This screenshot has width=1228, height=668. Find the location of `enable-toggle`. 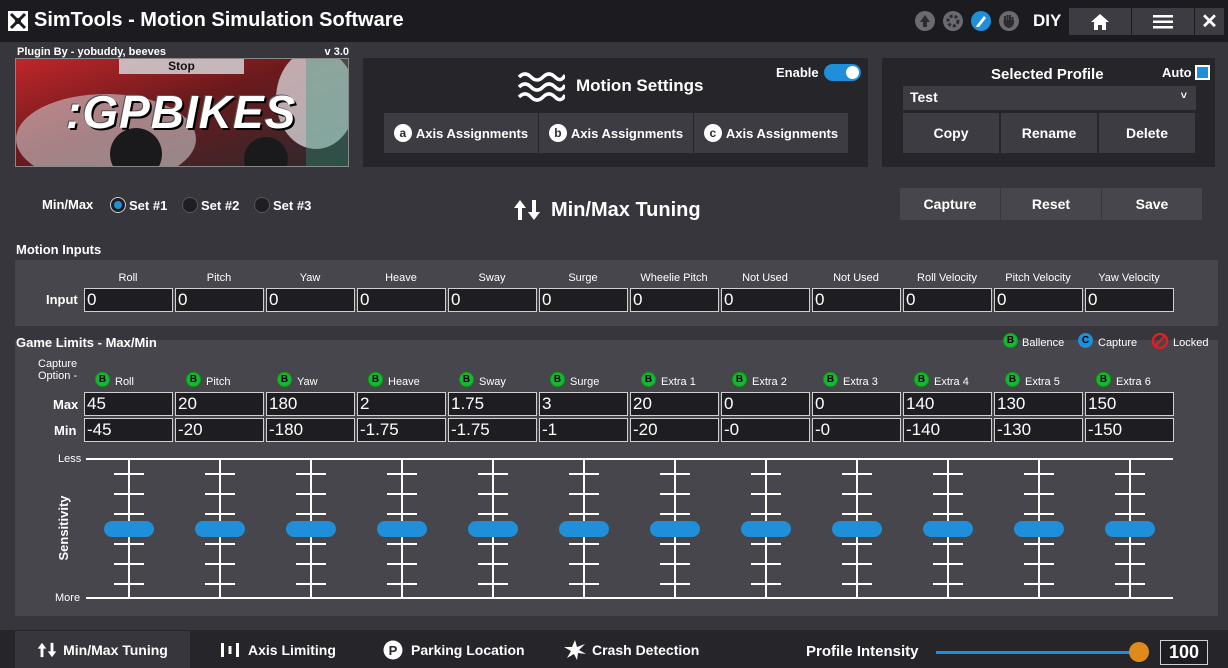

enable-toggle is located at coordinates (842, 72).